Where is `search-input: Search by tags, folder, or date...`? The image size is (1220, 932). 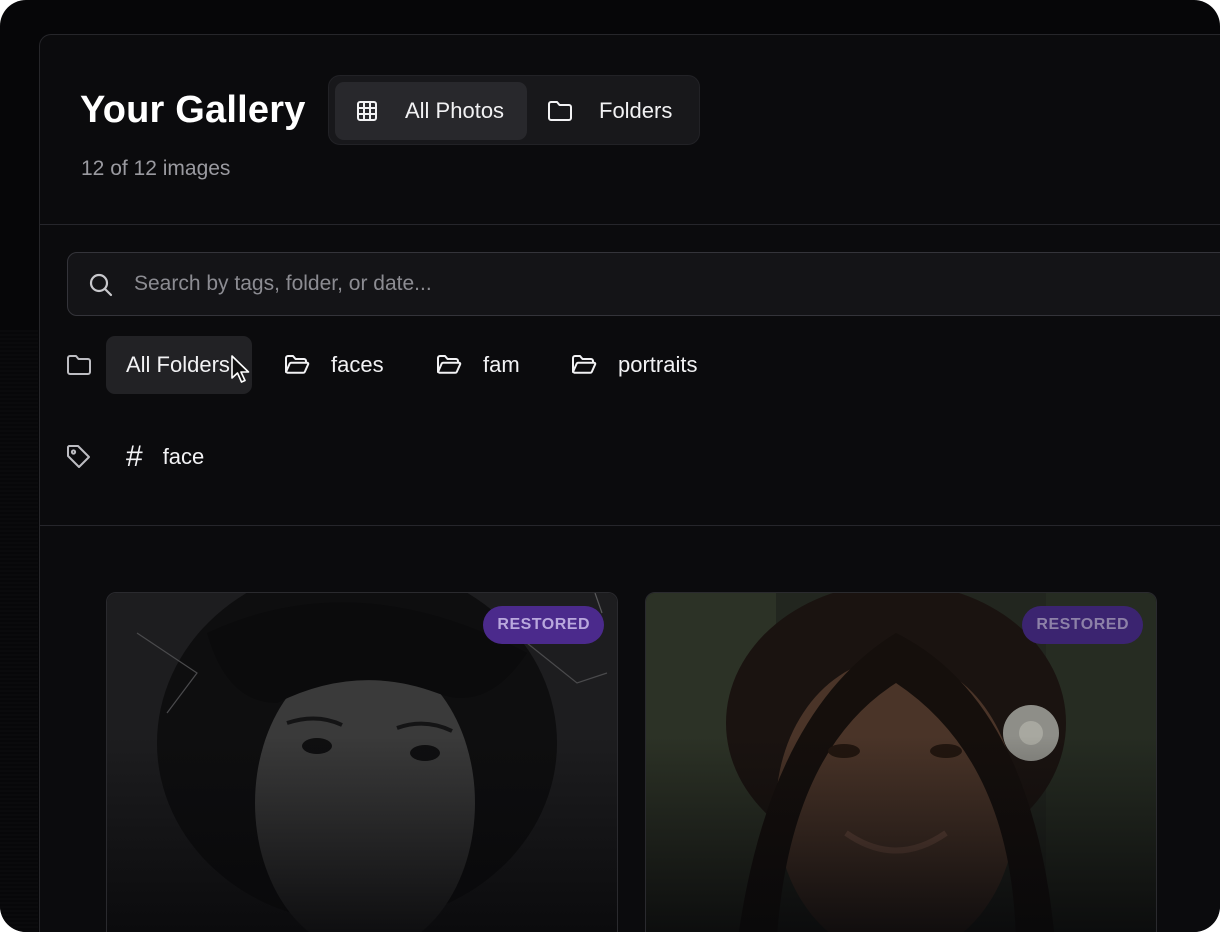
search-input: Search by tags, folder, or date... is located at coordinates (643, 284).